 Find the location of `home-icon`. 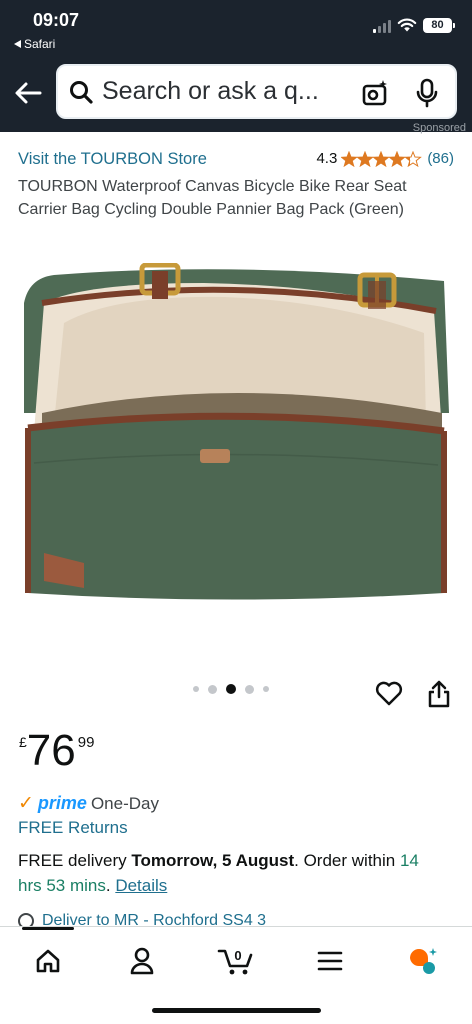

home-icon is located at coordinates (48, 961).